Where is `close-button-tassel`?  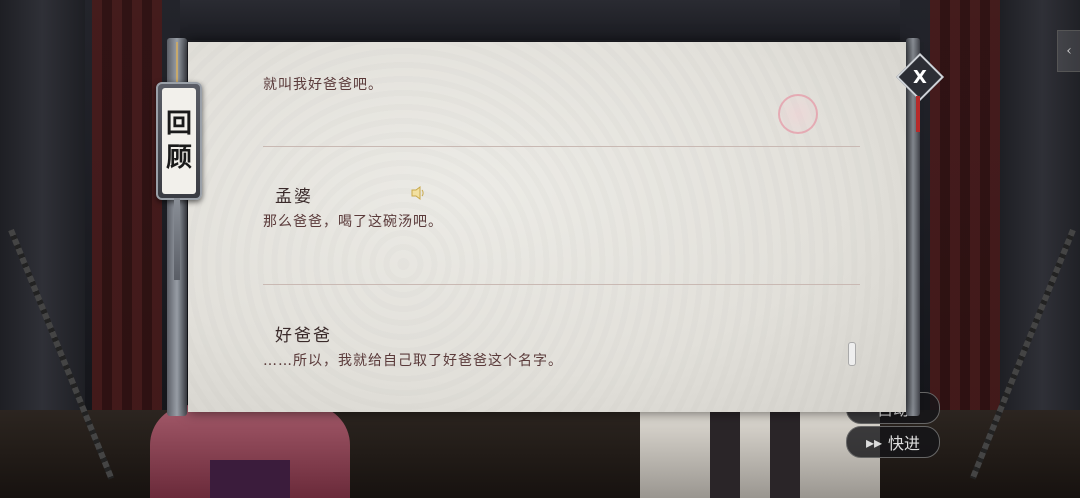
close-button-tassel is located at coordinates (918, 114).